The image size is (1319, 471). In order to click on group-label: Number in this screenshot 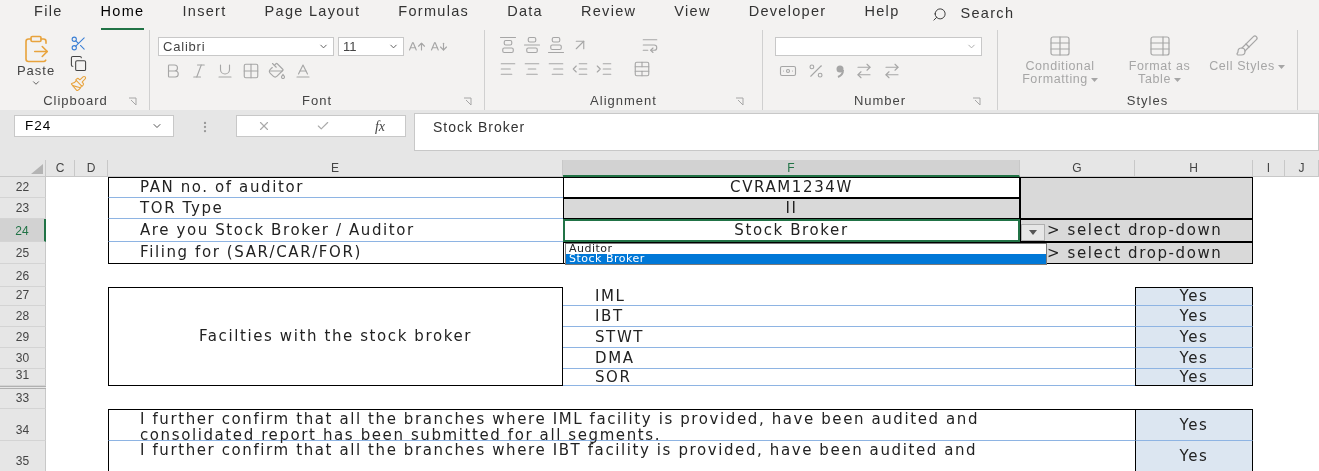, I will do `click(880, 101)`.